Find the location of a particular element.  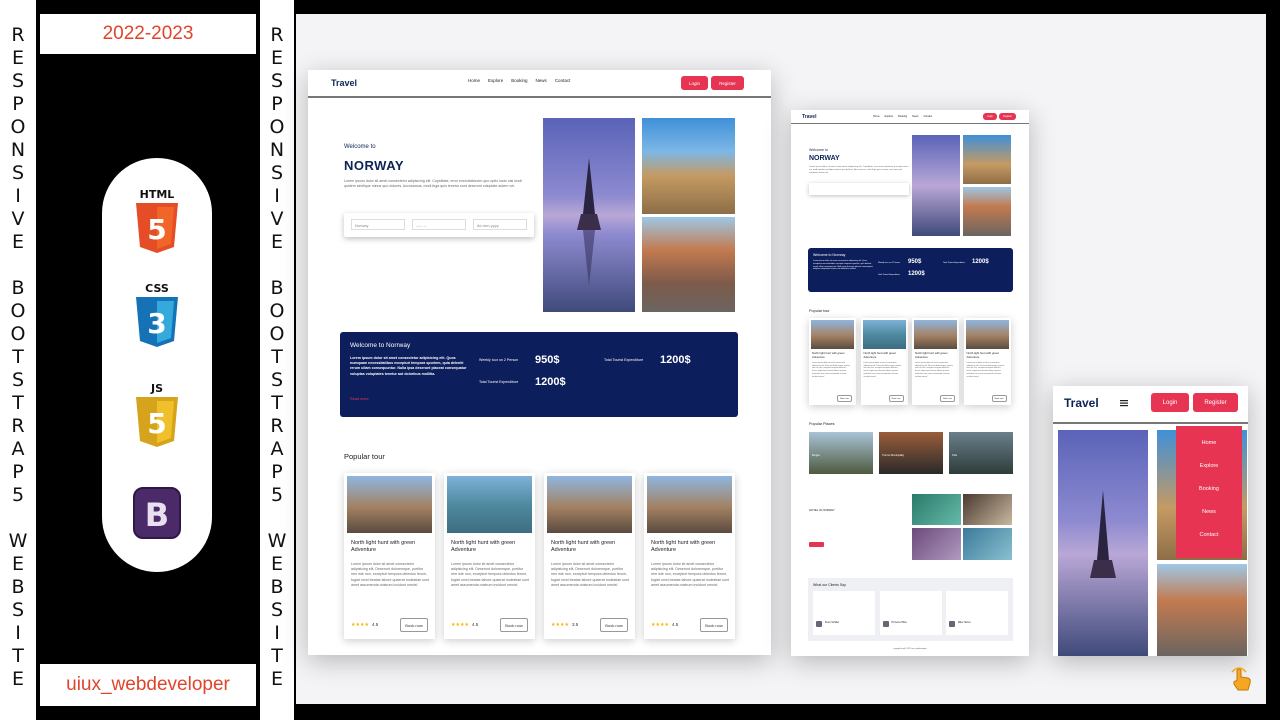

hero-welcome: Welcome to is located at coordinates (360, 147).